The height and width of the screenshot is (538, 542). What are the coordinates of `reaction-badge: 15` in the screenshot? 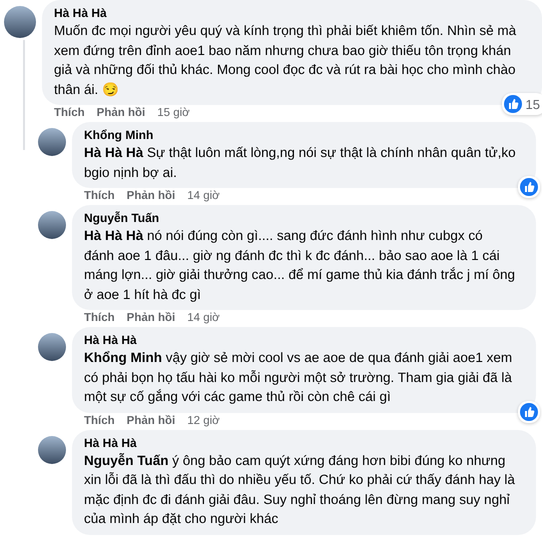 It's located at (522, 104).